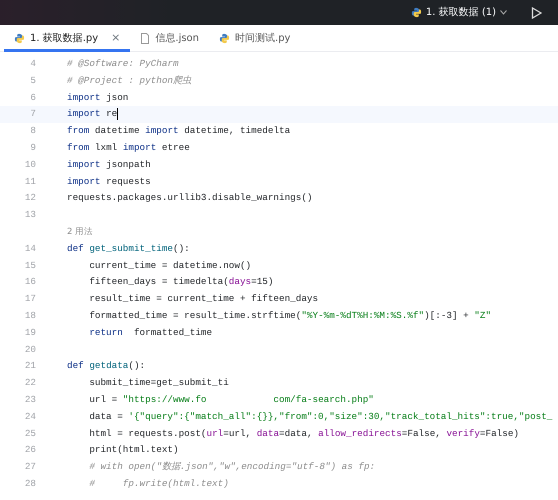  I want to click on code-line: def get_submit_time():, so click(128, 249).